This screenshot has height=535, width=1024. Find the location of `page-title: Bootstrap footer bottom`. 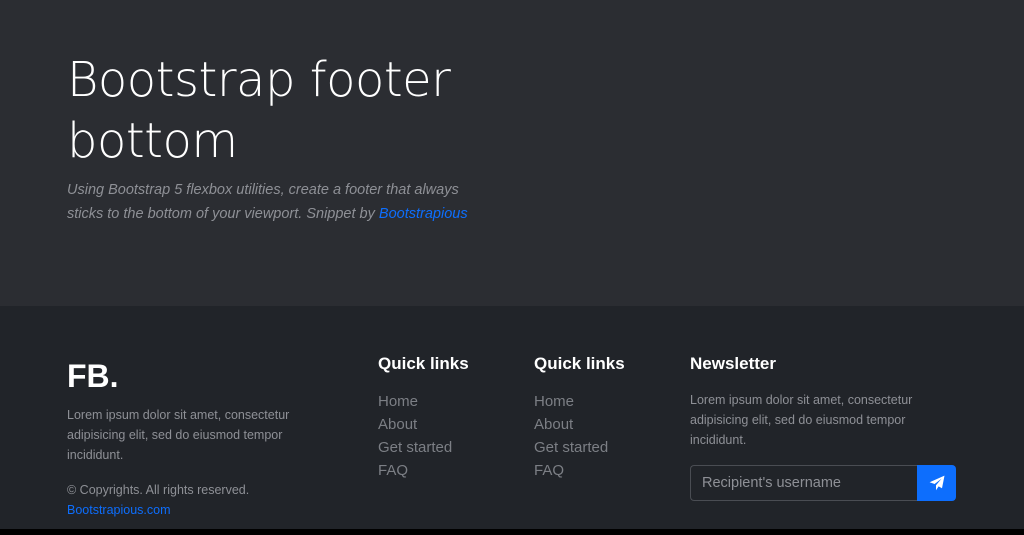

page-title: Bootstrap footer bottom is located at coordinates (259, 110).